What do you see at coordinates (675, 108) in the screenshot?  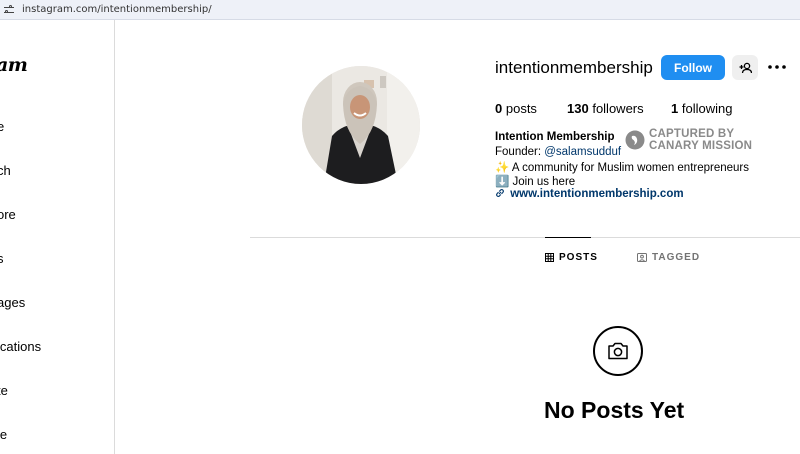 I see `following-count-value: 1` at bounding box center [675, 108].